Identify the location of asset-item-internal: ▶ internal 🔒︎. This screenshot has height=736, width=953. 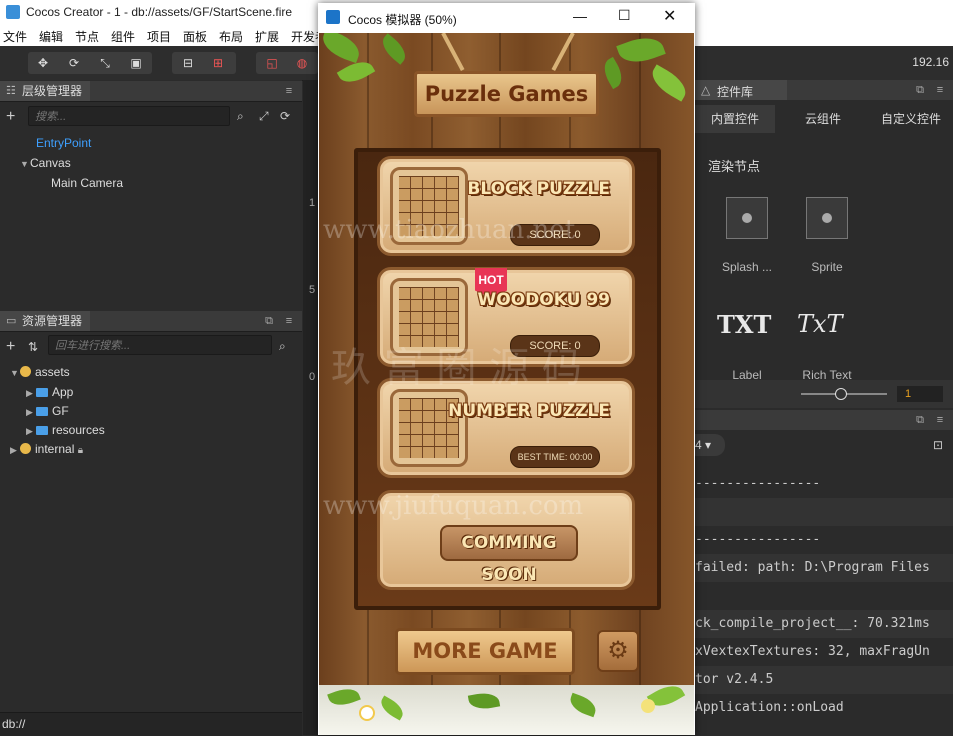
(46, 449).